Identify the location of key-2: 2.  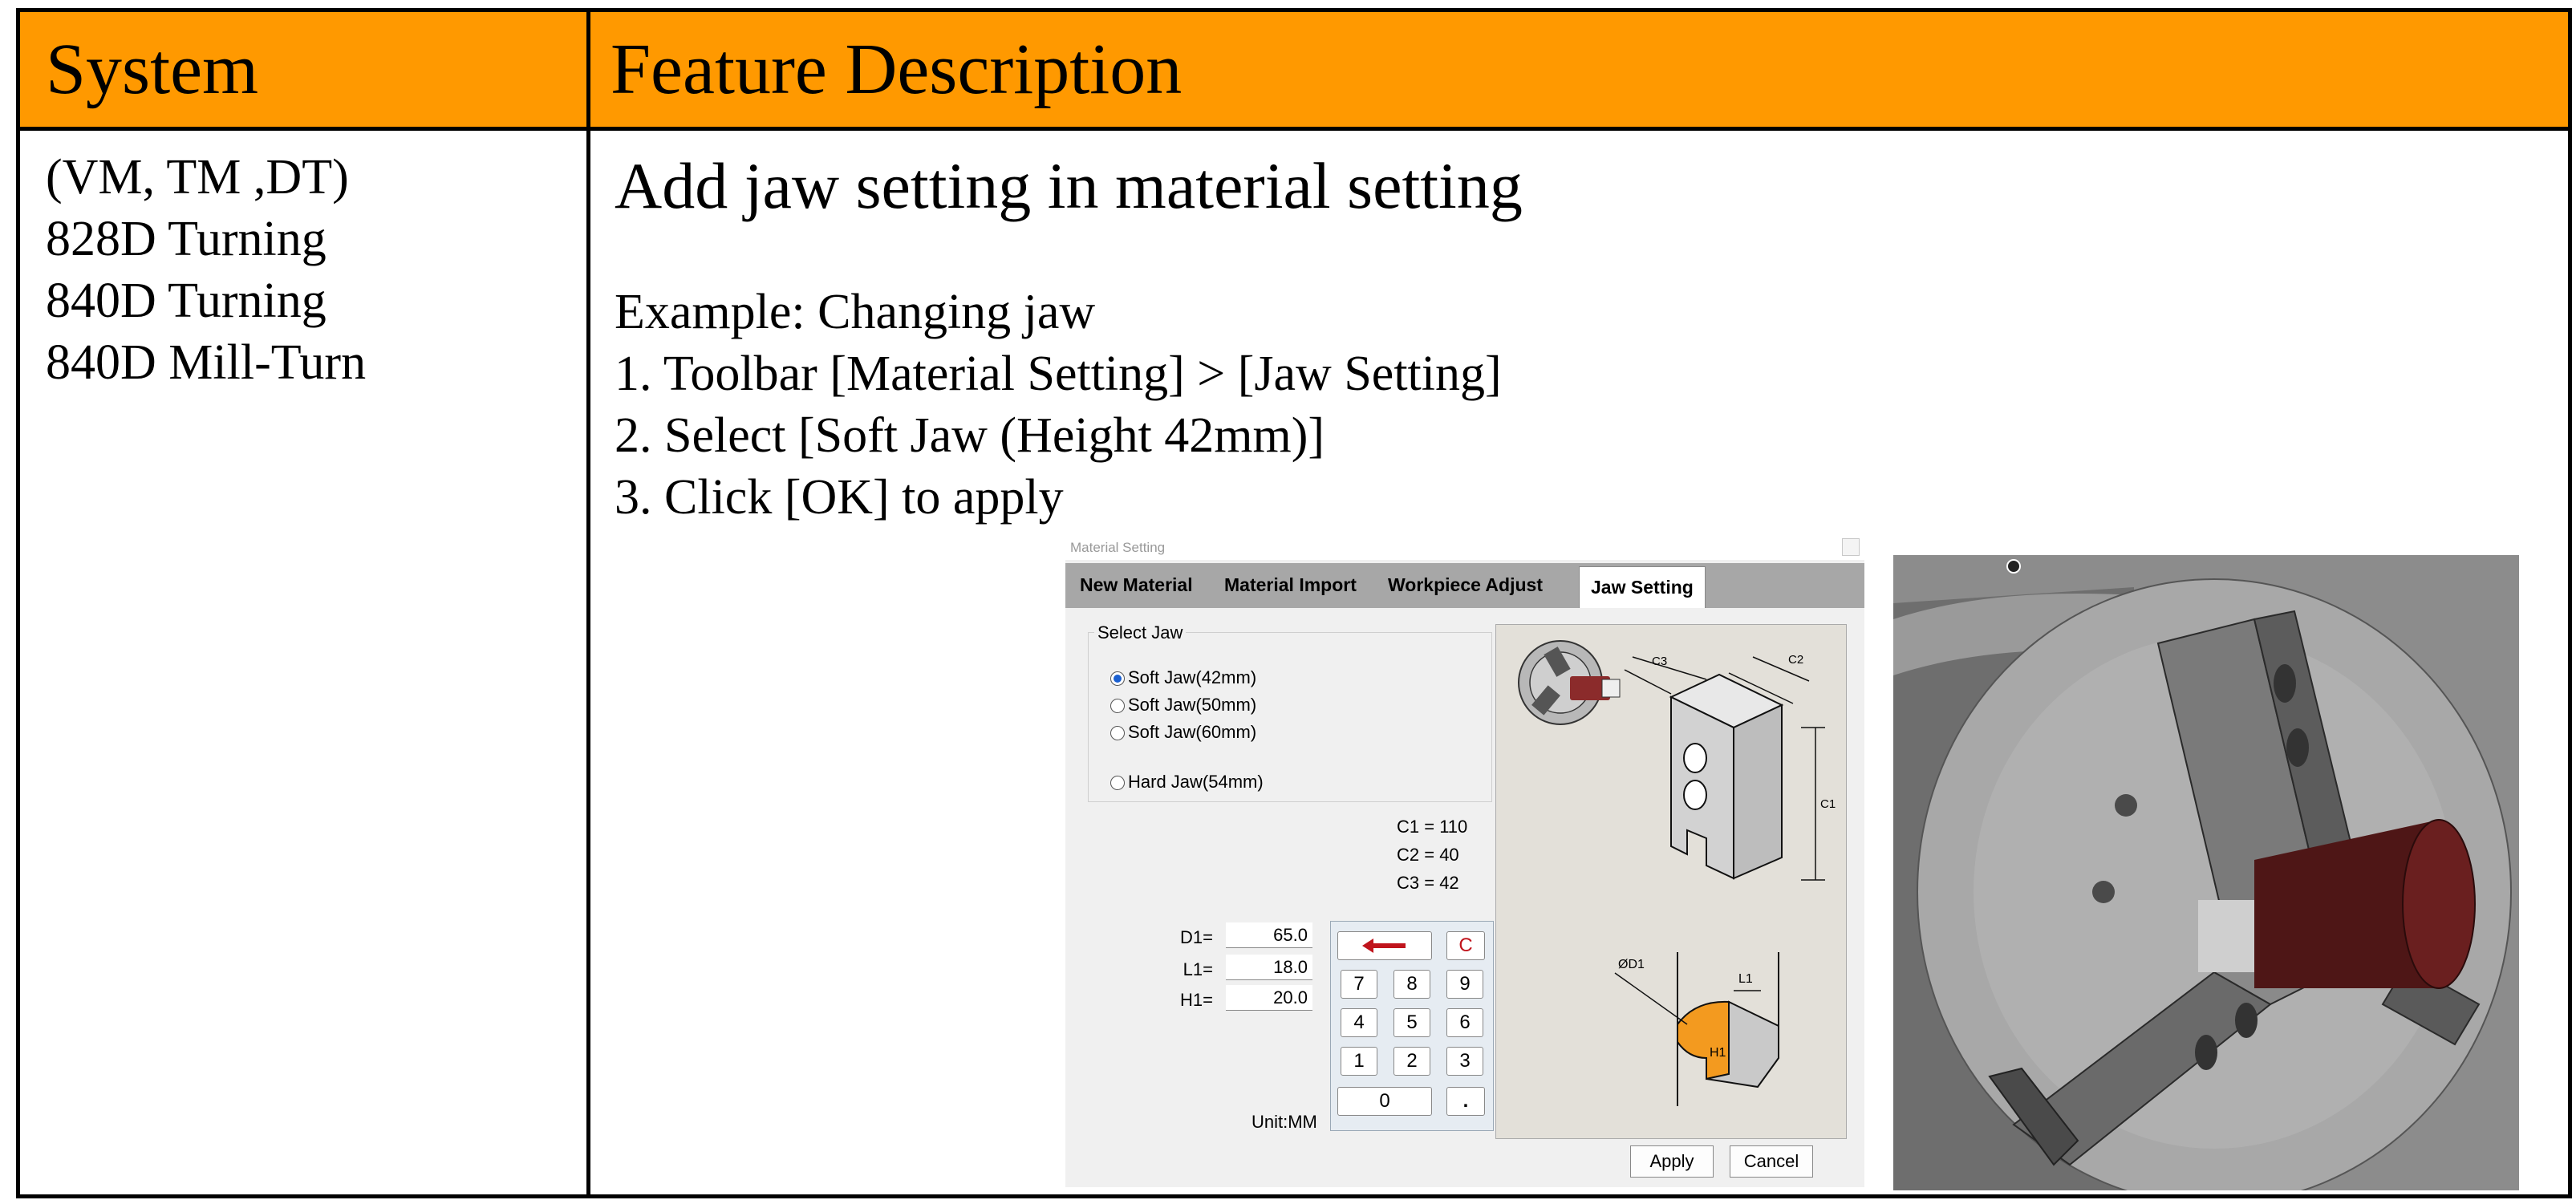
(1411, 1061).